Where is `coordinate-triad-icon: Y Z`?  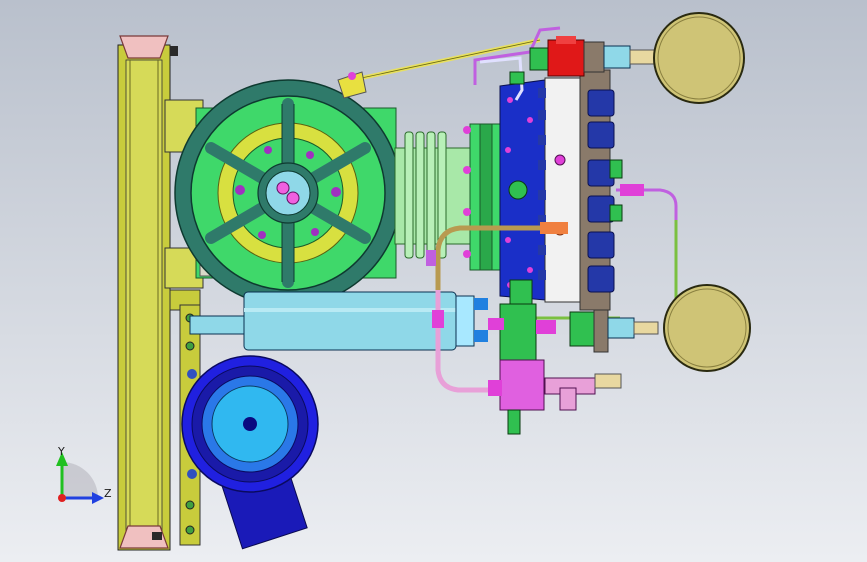 coordinate-triad-icon: Y Z is located at coordinates (84, 474).